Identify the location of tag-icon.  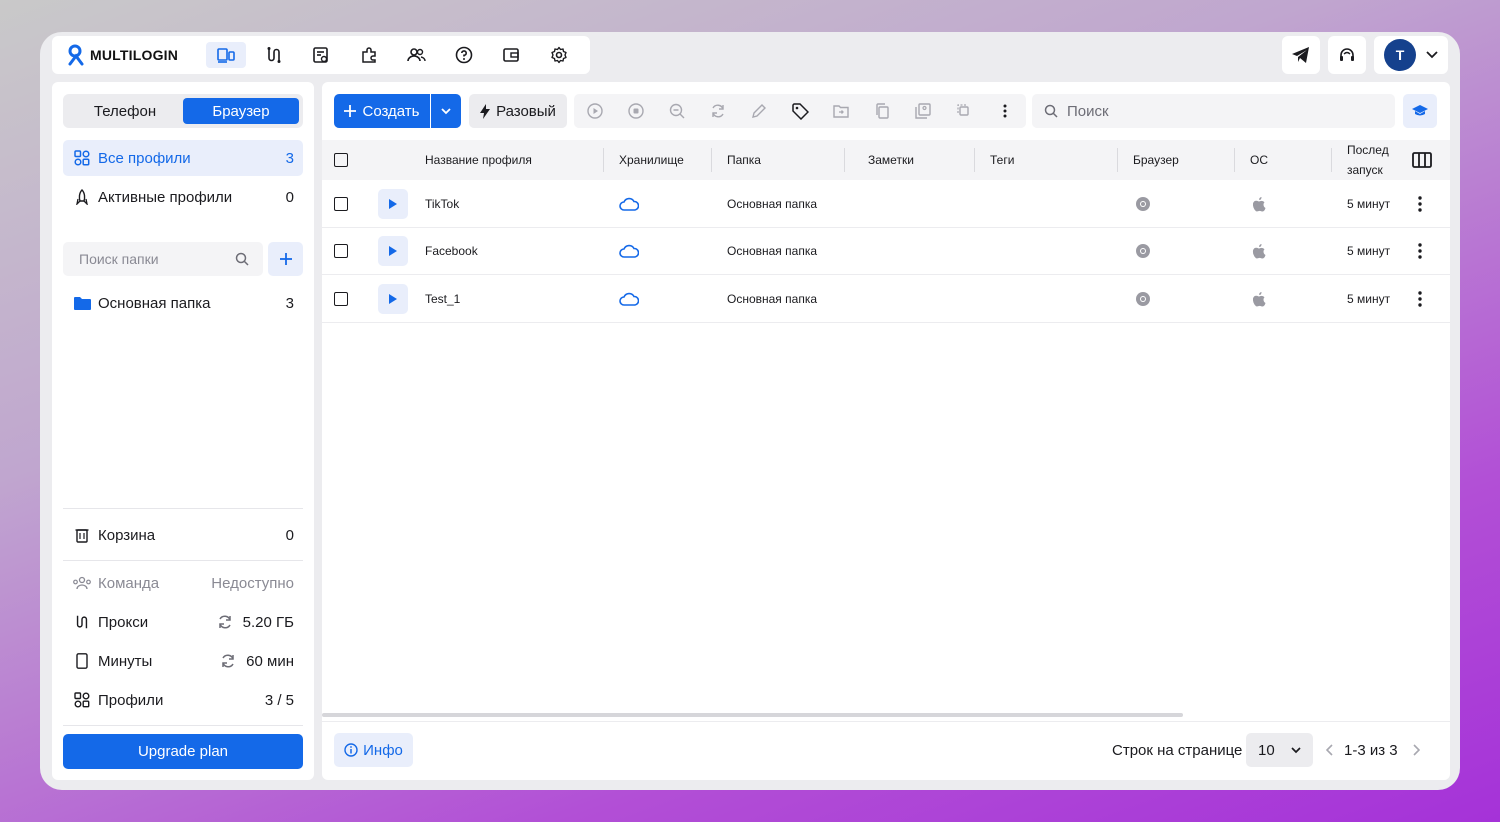
(799, 111).